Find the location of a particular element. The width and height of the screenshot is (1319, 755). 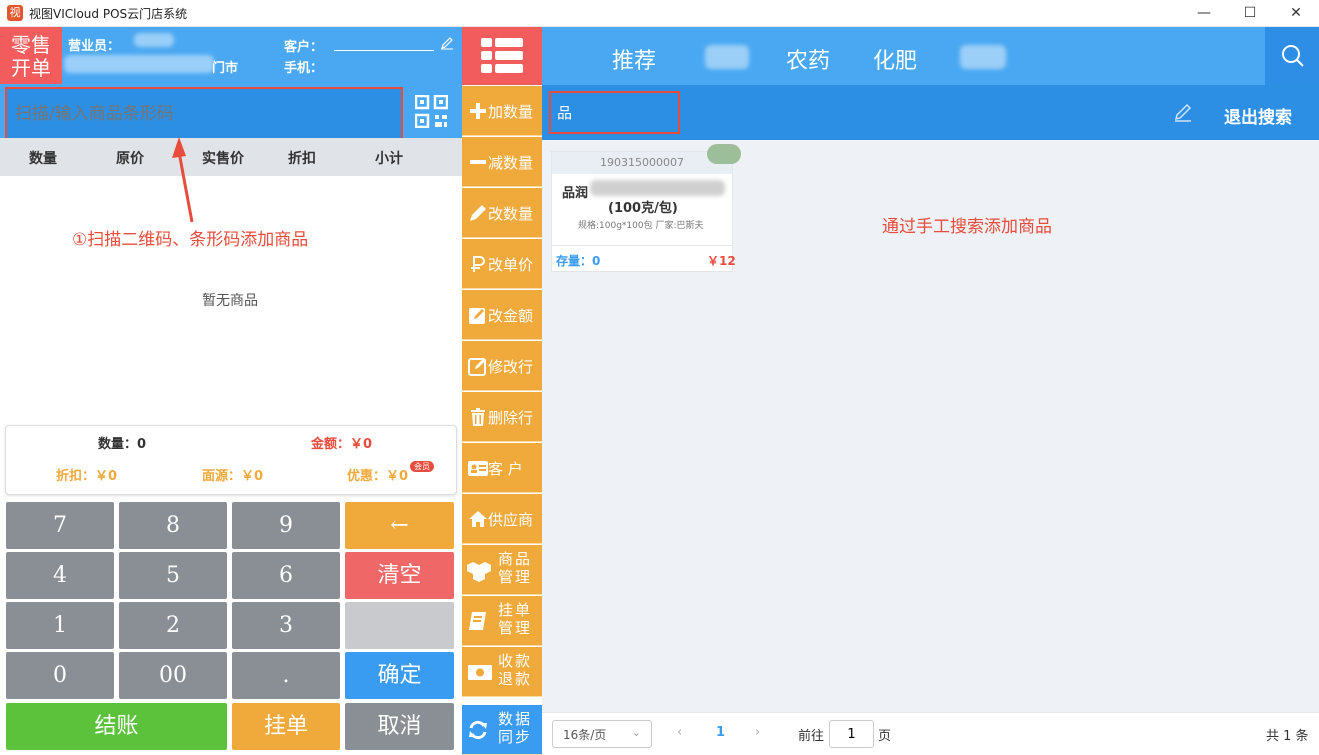

id-card-icon is located at coordinates (478, 468).